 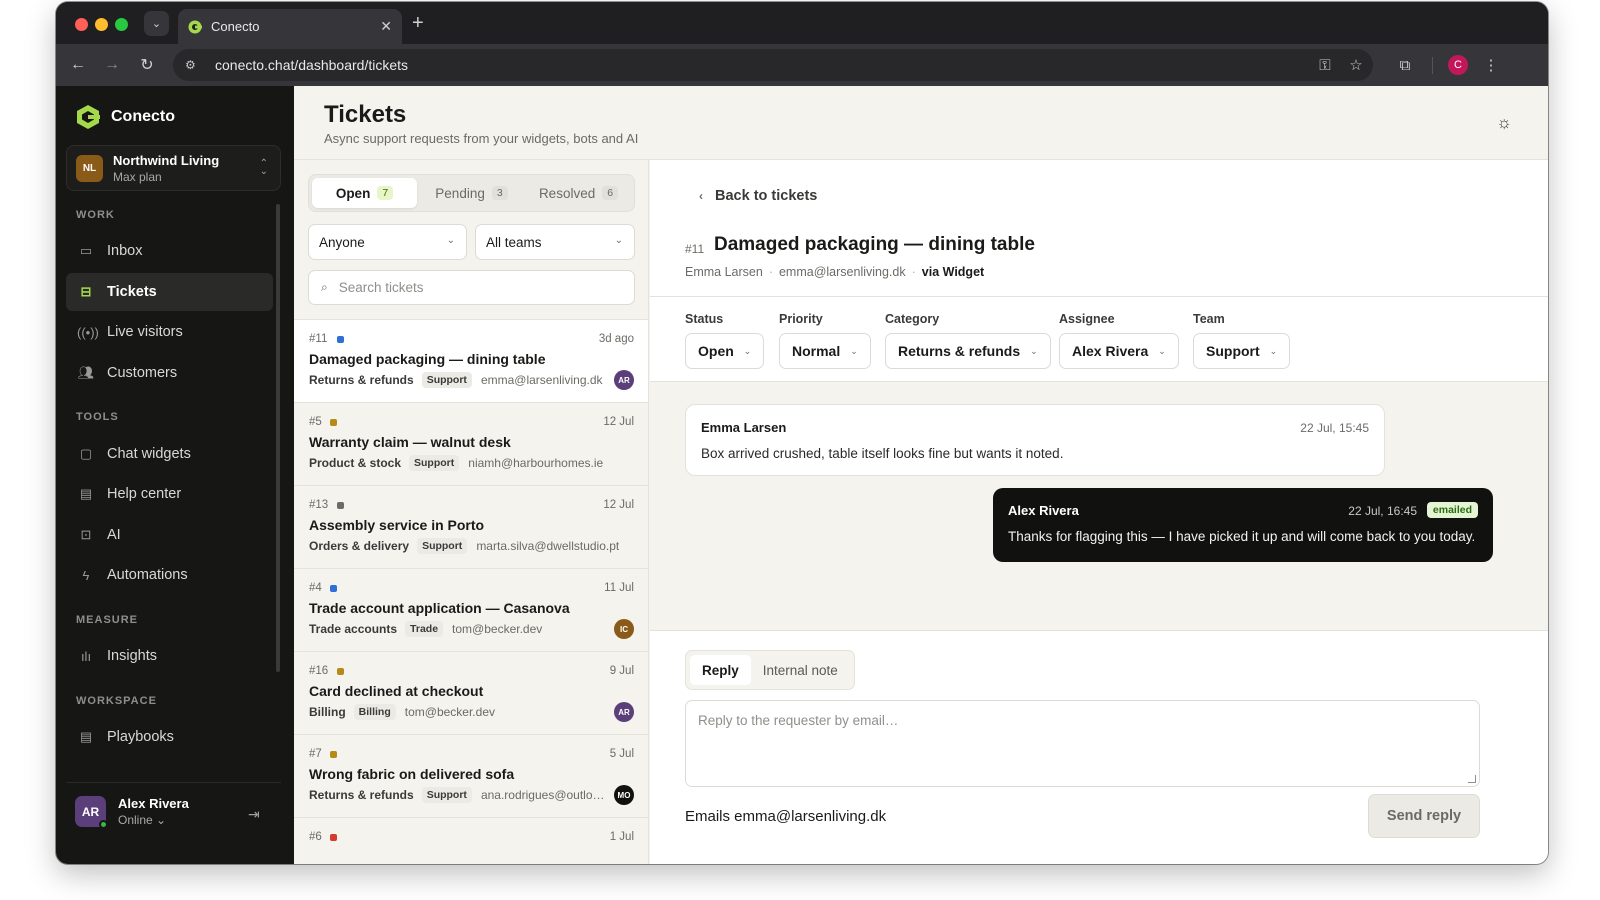 I want to click on sidebar-item-help-center: ▤ Help center, so click(x=169, y=494).